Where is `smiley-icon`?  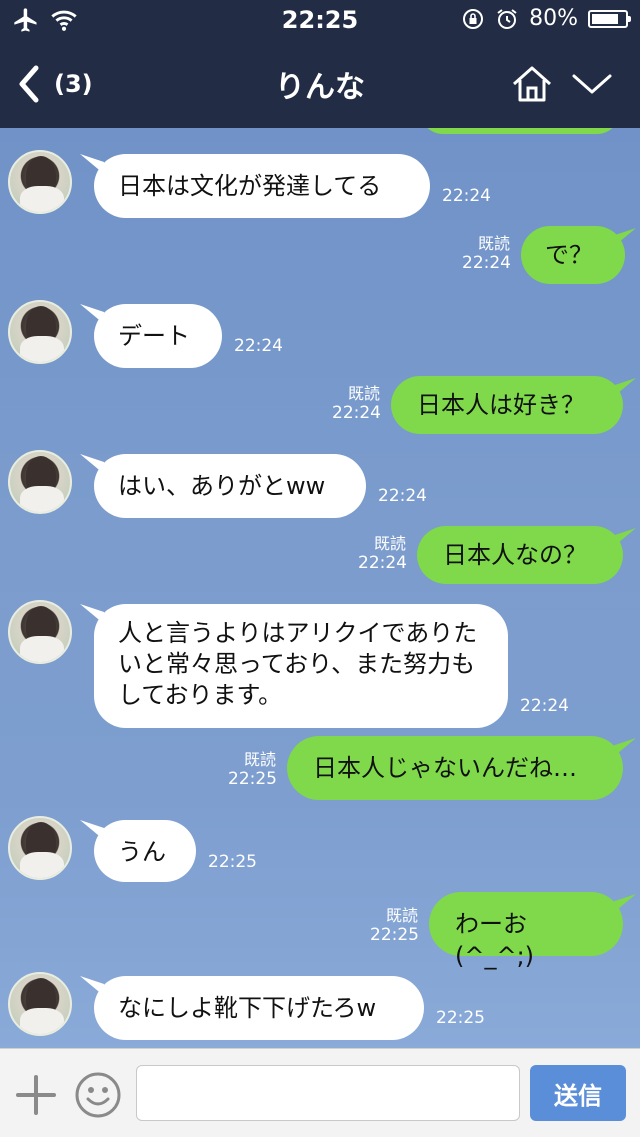
smiley-icon is located at coordinates (98, 1095).